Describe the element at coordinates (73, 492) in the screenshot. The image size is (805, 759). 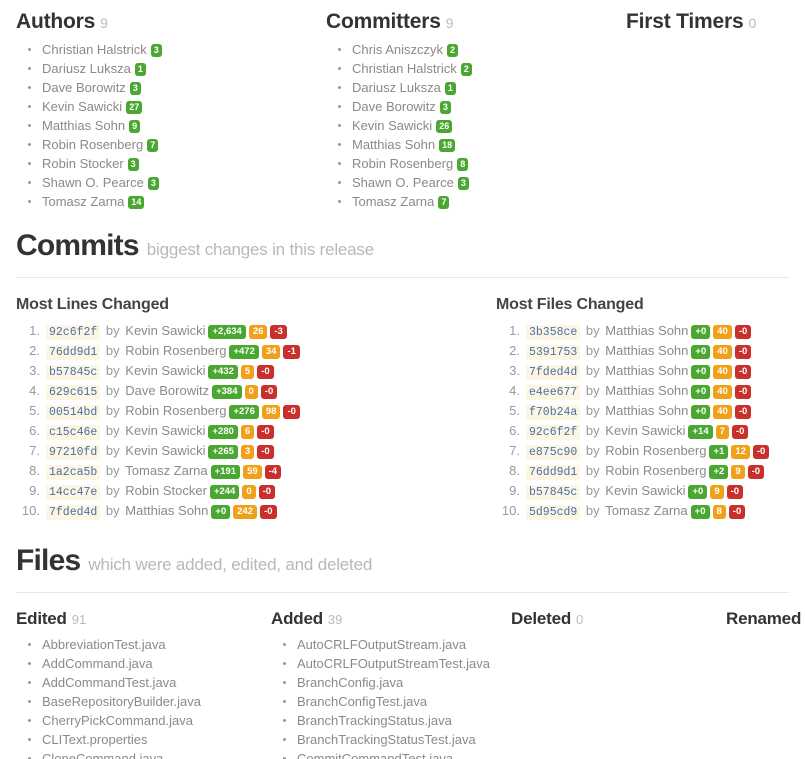
I see `commit-sha-link: 14cc47e` at that location.